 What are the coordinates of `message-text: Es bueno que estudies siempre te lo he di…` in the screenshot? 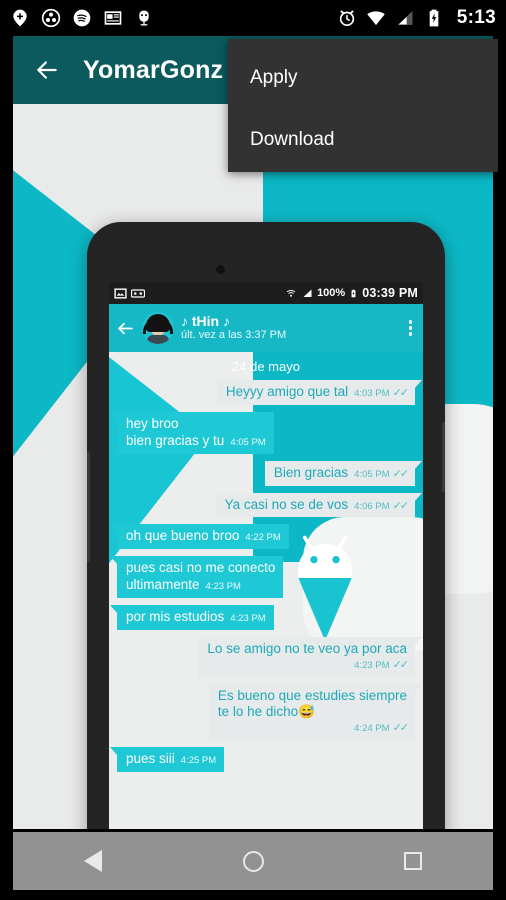 It's located at (312, 703).